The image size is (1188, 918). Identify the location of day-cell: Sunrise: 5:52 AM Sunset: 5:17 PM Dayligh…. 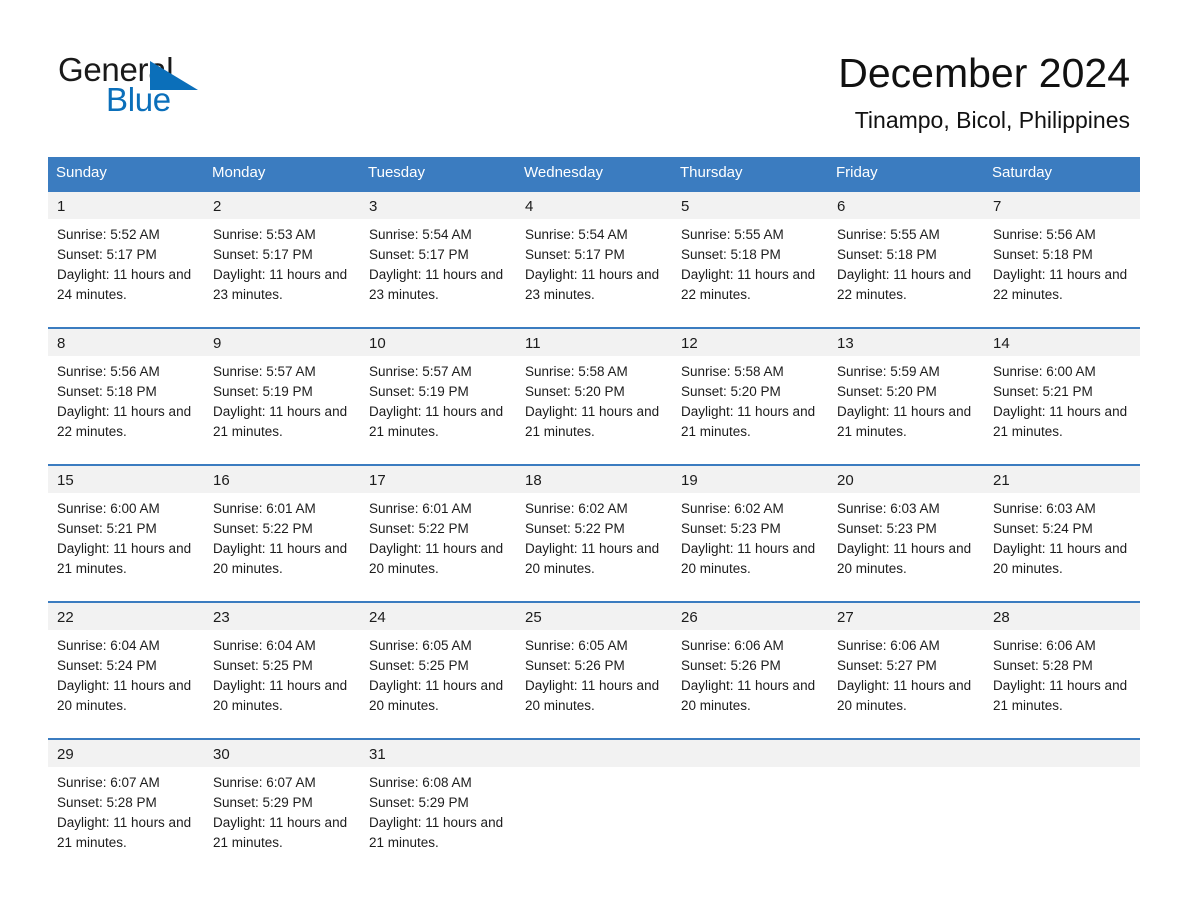
(126, 273).